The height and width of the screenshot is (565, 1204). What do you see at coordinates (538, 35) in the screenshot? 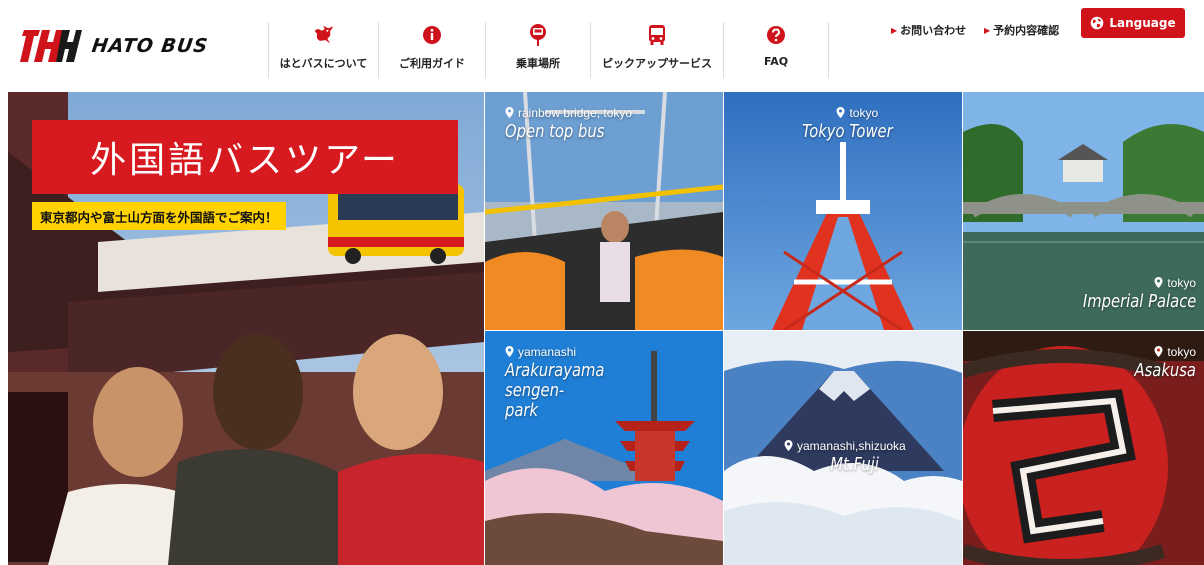
I see `bus-stop-icon` at bounding box center [538, 35].